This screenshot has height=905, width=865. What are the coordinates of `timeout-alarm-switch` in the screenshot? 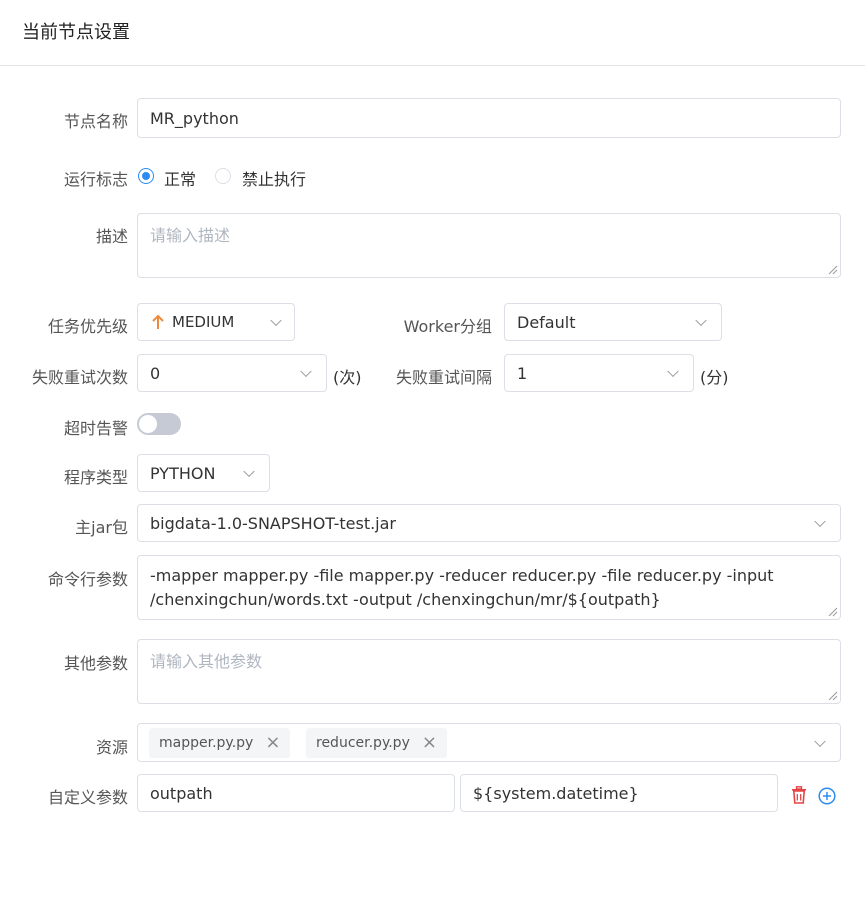 It's located at (159, 424).